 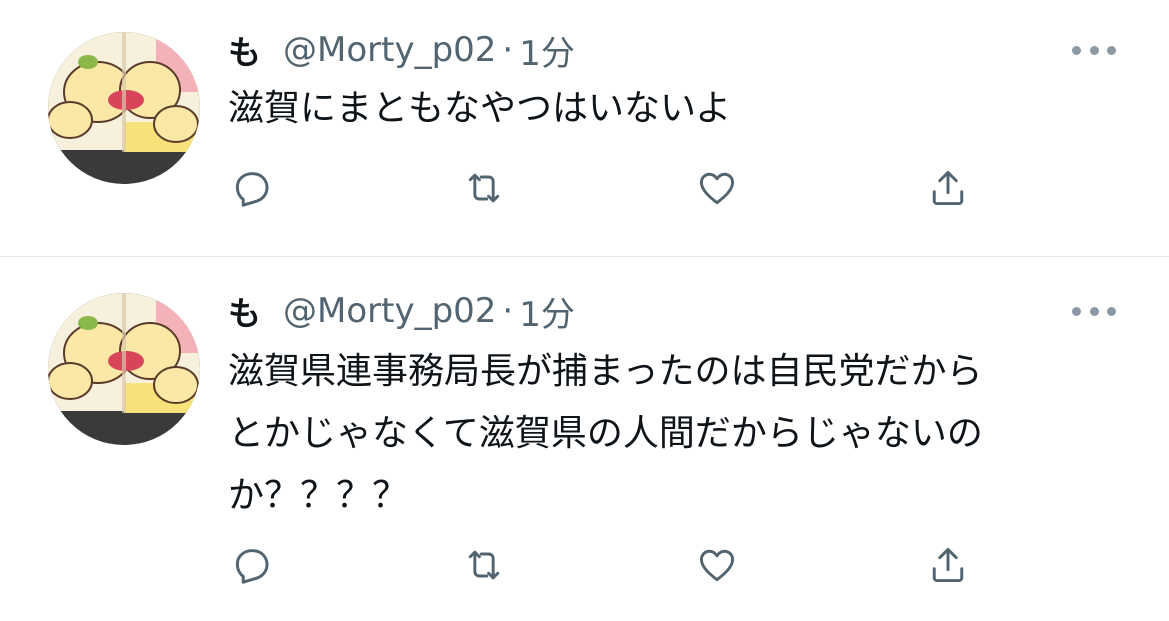 What do you see at coordinates (480, 108) in the screenshot?
I see `tweet-text: 滋賀にまともなやつはいないよ` at bounding box center [480, 108].